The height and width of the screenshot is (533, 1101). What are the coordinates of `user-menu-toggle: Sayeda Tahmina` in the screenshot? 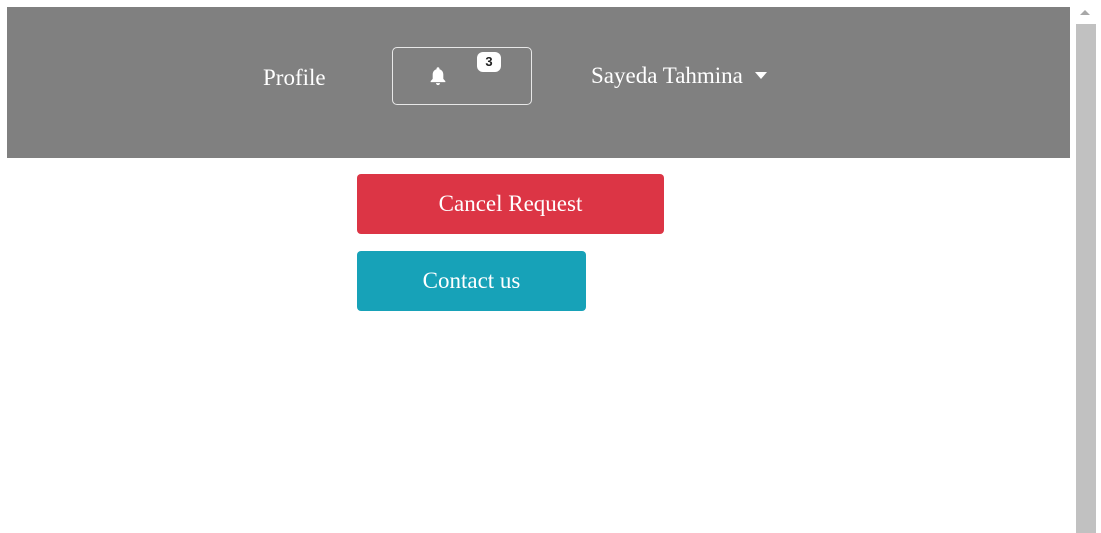 It's located at (679, 76).